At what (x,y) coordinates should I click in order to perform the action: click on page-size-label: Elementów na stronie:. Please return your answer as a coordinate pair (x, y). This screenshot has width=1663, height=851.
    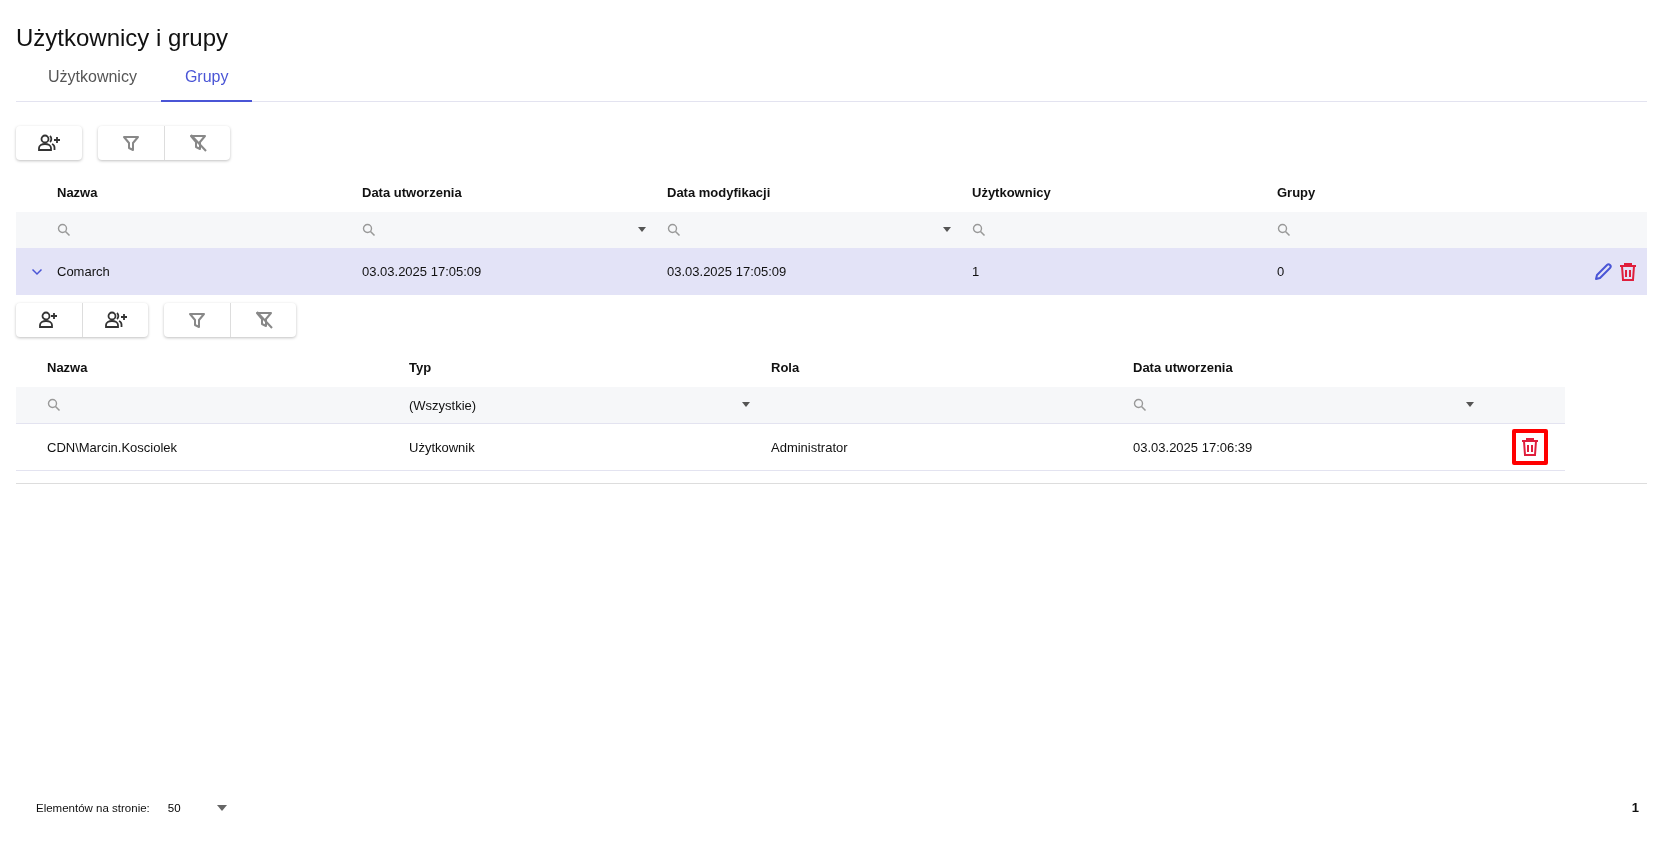
    Looking at the image, I should click on (93, 807).